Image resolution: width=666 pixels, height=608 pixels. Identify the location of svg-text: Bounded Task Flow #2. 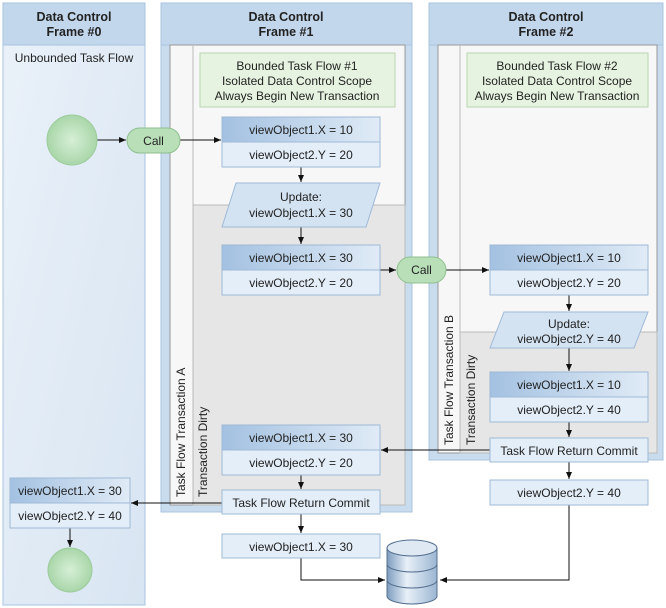
(557, 66).